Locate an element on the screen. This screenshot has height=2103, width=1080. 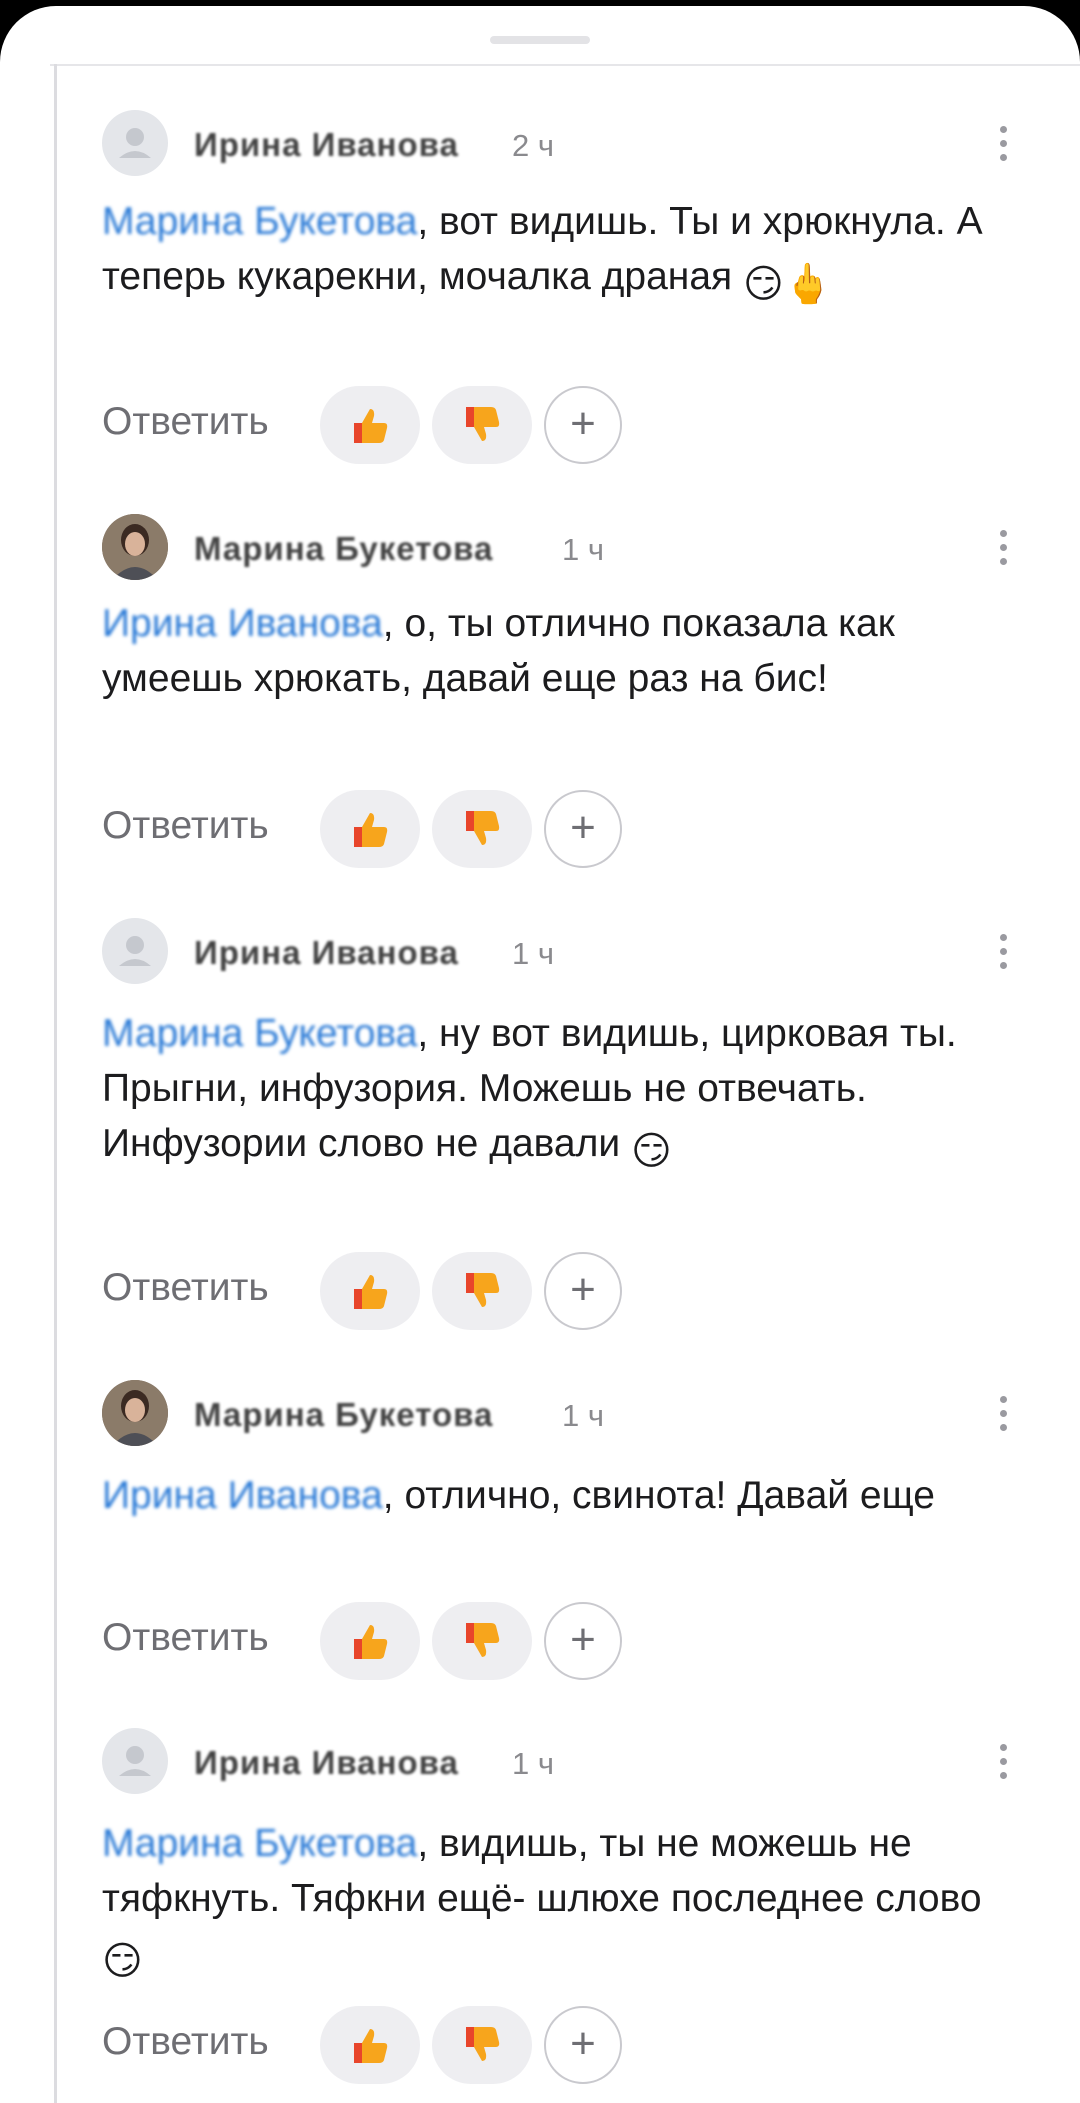
comment-header: Ирина Иванова 2 ч is located at coordinates (582, 144).